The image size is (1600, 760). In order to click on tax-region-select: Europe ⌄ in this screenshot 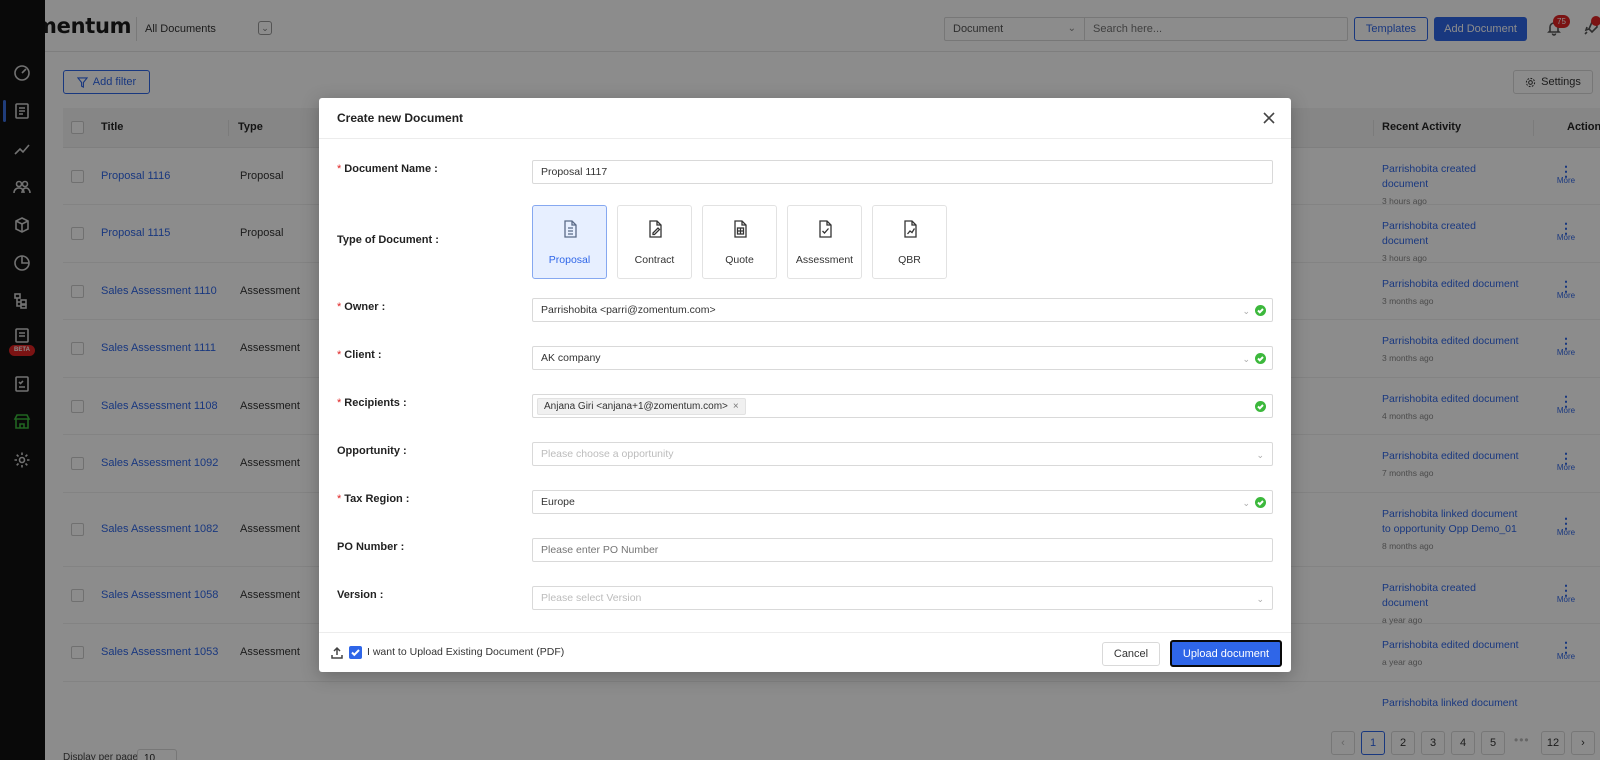, I will do `click(902, 502)`.